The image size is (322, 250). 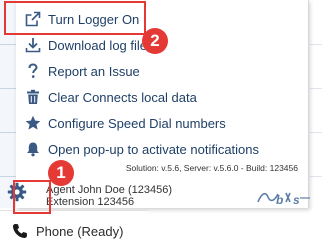 What do you see at coordinates (98, 45) in the screenshot?
I see `menu-item-label: Download log file` at bounding box center [98, 45].